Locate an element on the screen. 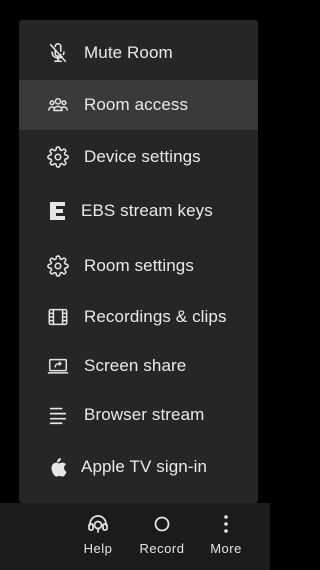  apple-icon is located at coordinates (58, 467).